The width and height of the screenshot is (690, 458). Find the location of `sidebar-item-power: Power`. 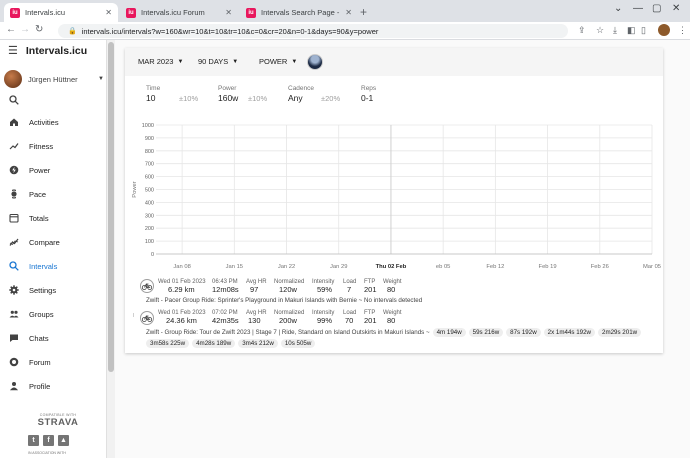

sidebar-item-power: Power is located at coordinates (53, 170).